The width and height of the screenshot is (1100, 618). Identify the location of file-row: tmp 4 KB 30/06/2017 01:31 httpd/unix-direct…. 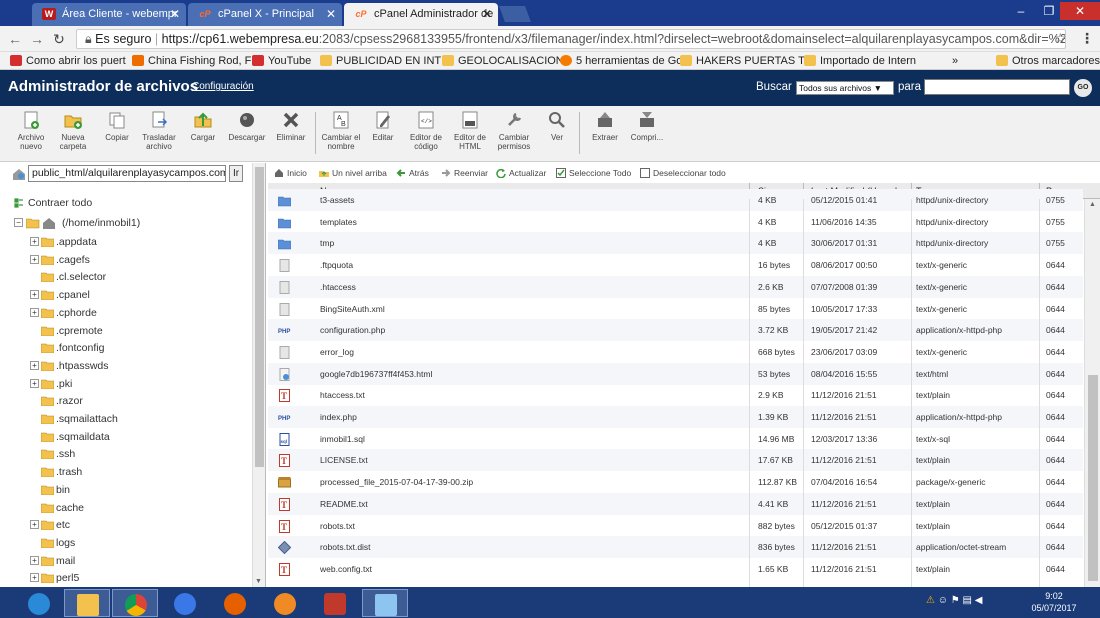
(675, 243).